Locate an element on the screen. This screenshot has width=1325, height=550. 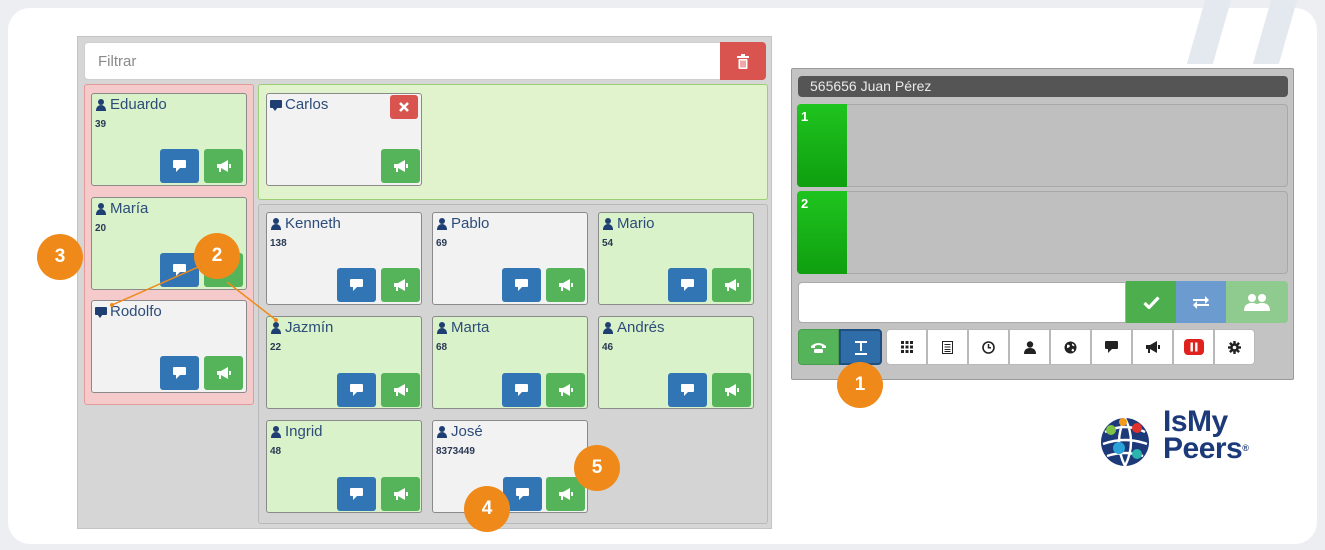
line-number: 1 is located at coordinates (822, 145).